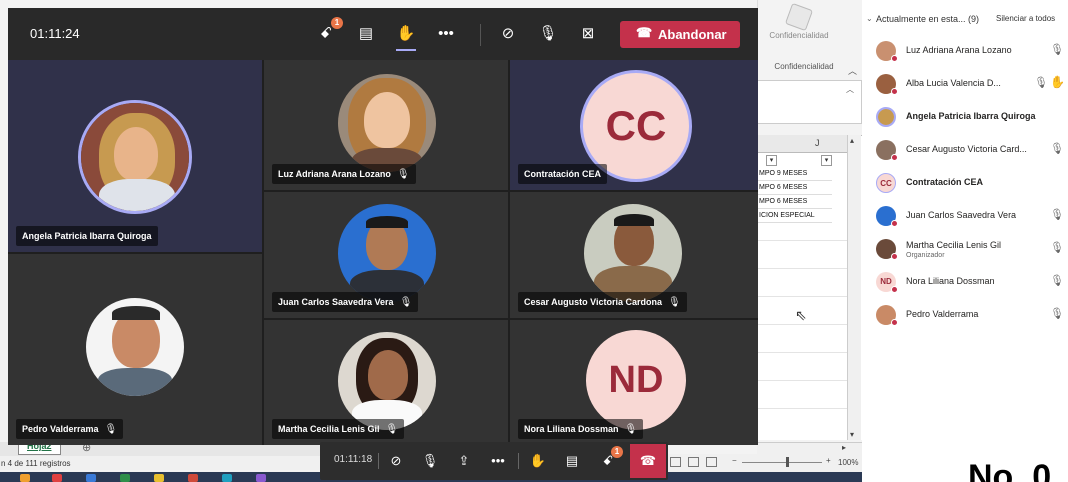 The width and height of the screenshot is (1068, 482). Describe the element at coordinates (446, 34) in the screenshot. I see `more-actions-button: •••` at that location.